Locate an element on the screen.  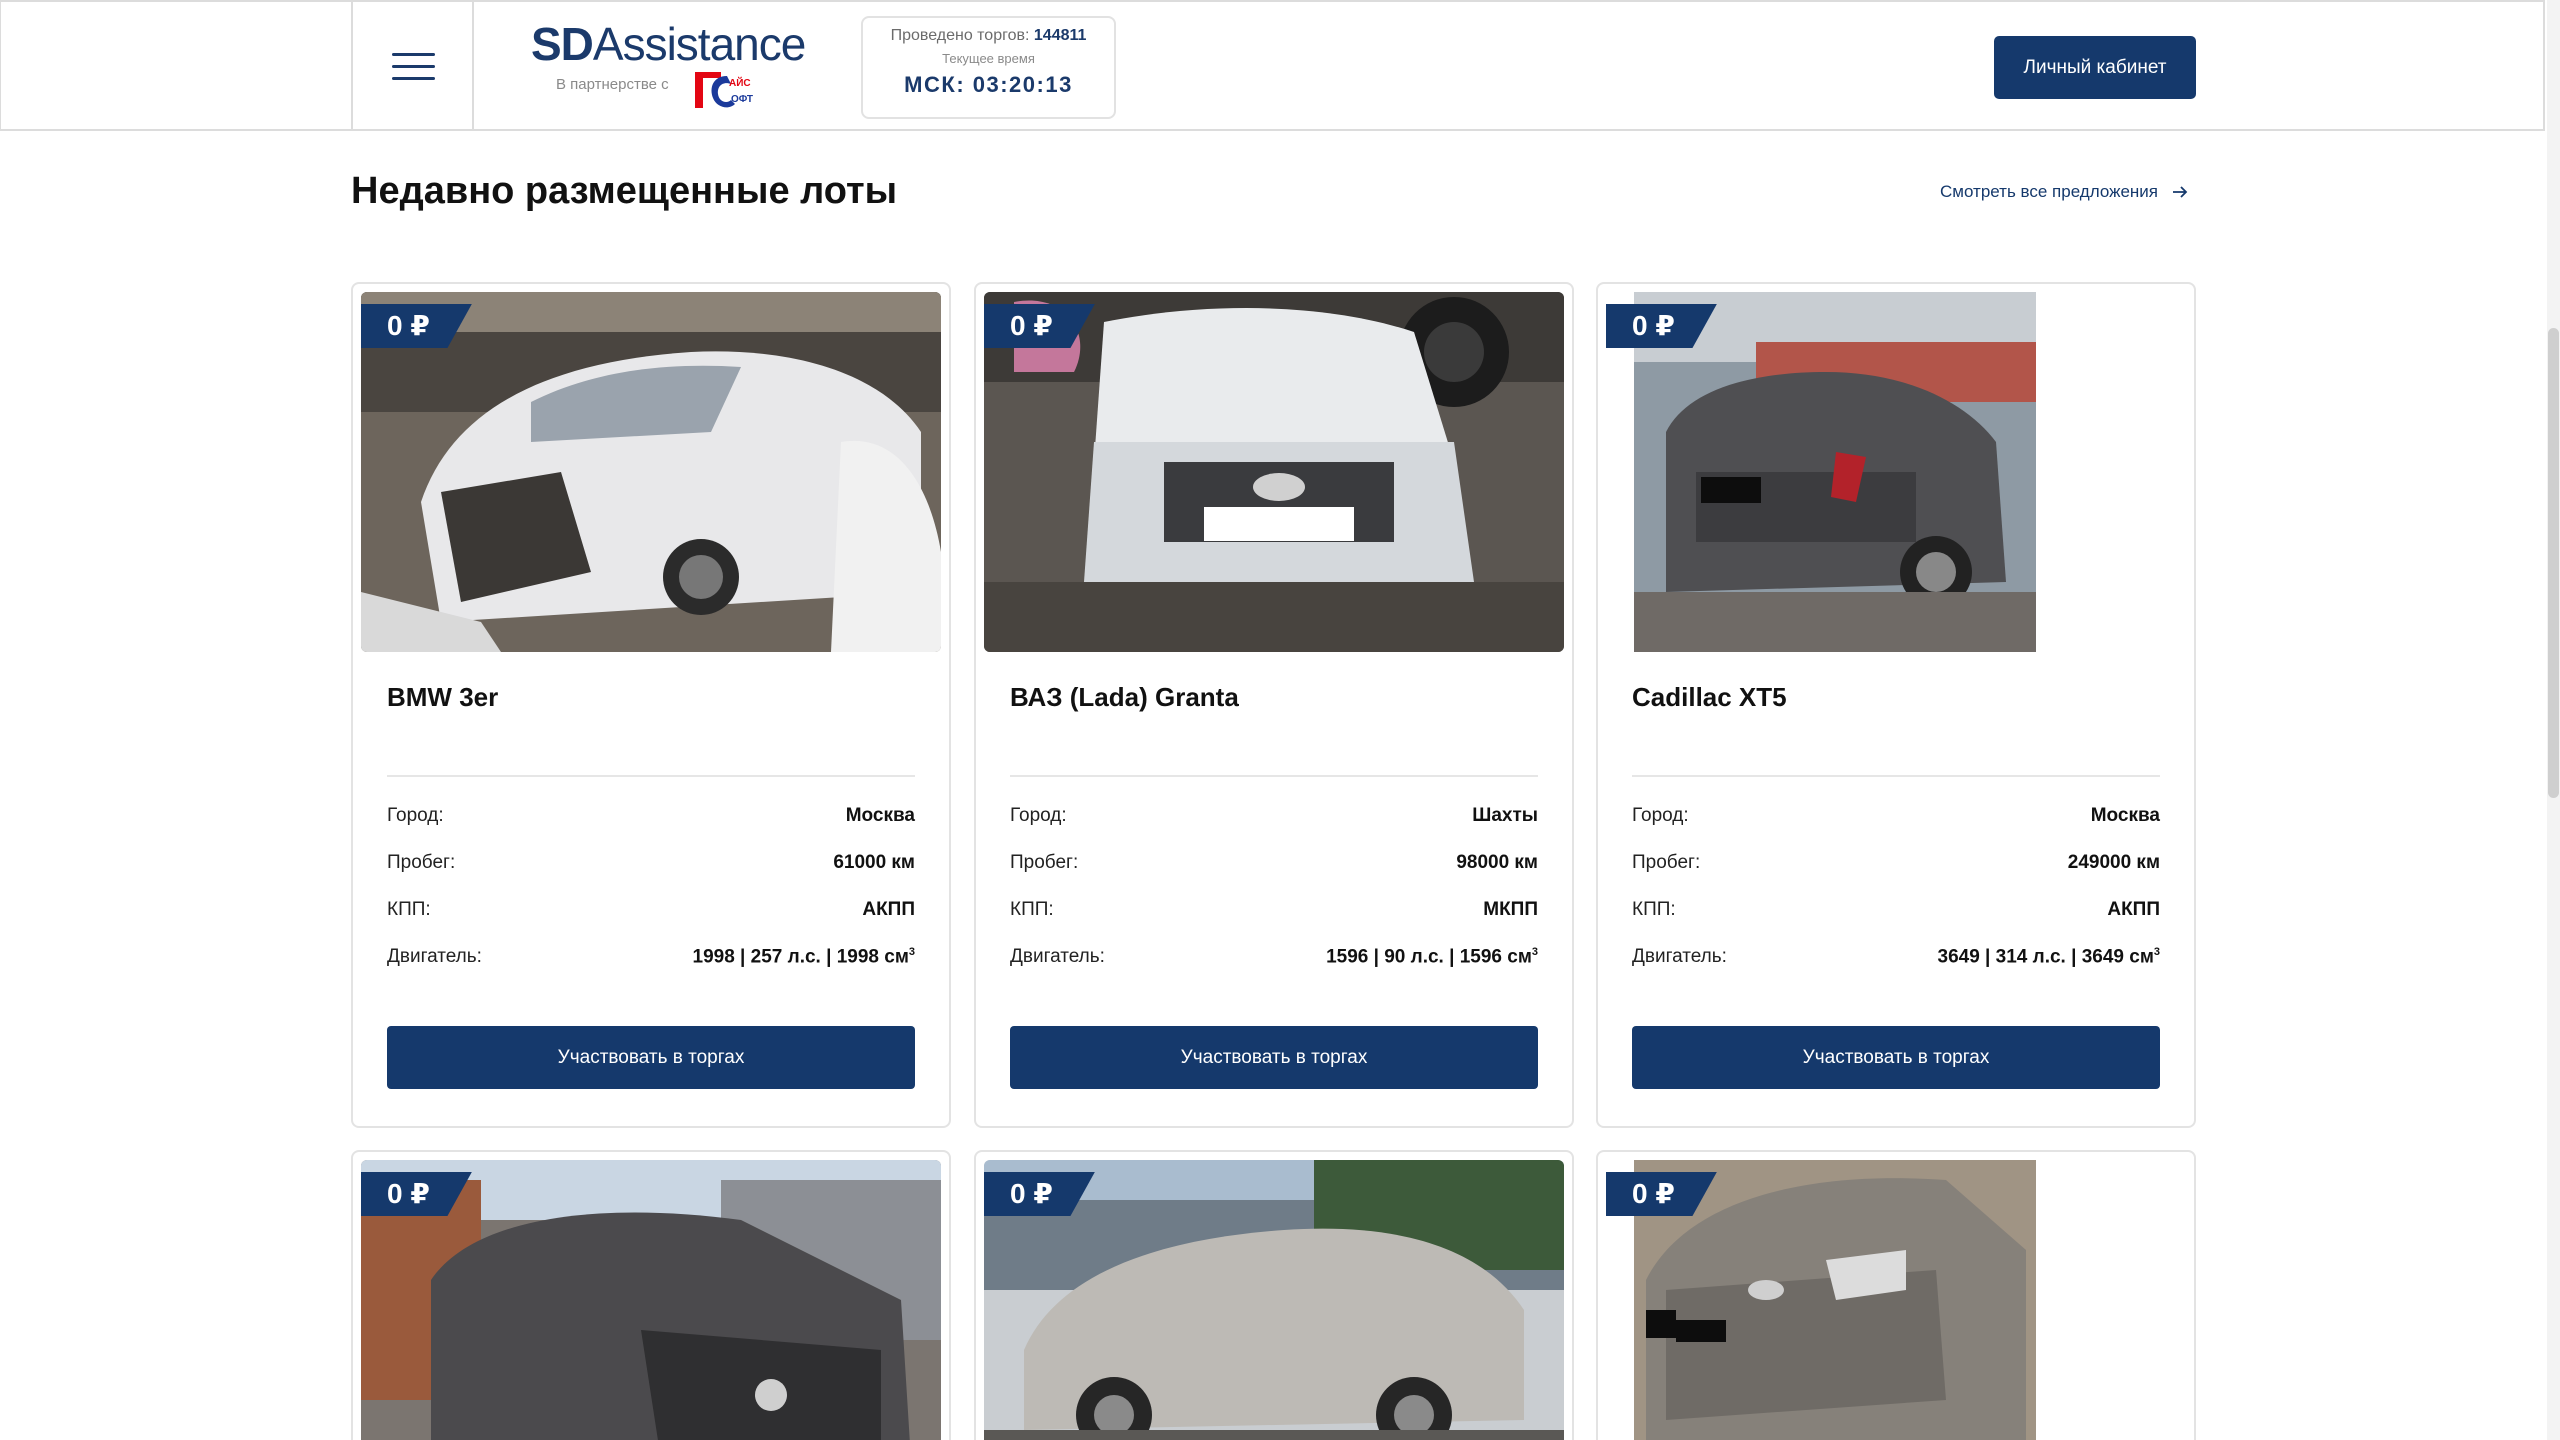
svg-text: АЙС is located at coordinates (740, 82).